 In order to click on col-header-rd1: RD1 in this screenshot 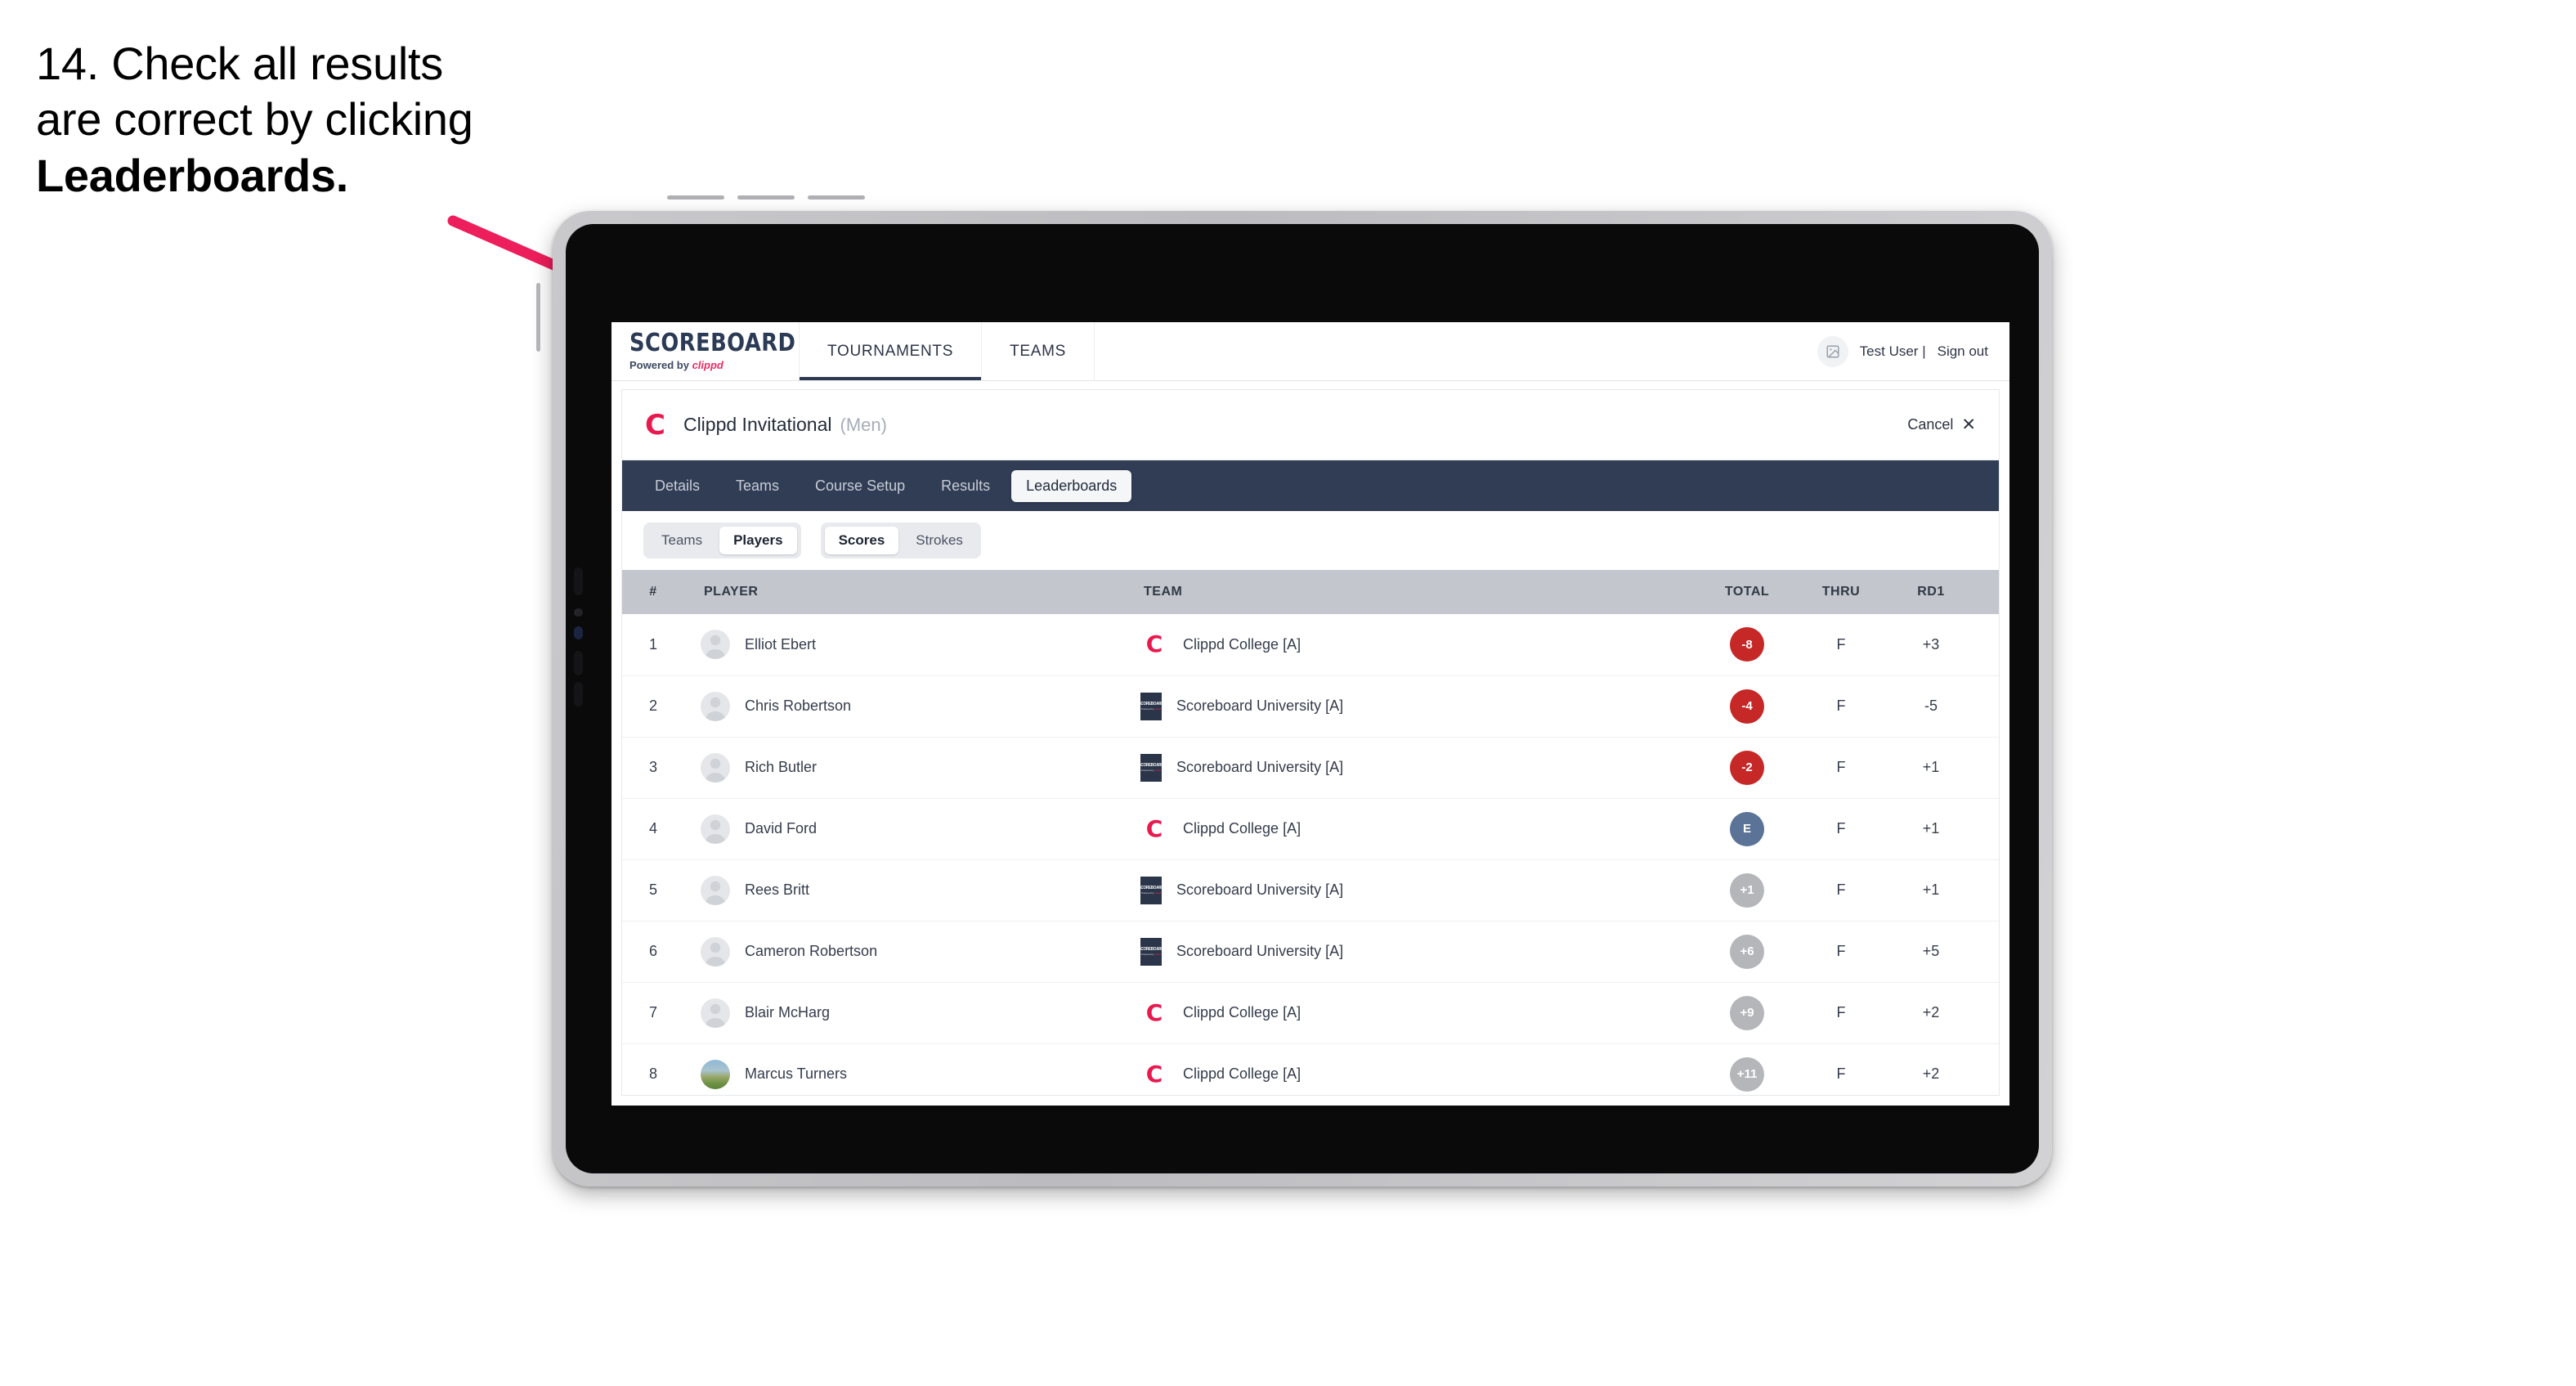, I will do `click(1931, 592)`.